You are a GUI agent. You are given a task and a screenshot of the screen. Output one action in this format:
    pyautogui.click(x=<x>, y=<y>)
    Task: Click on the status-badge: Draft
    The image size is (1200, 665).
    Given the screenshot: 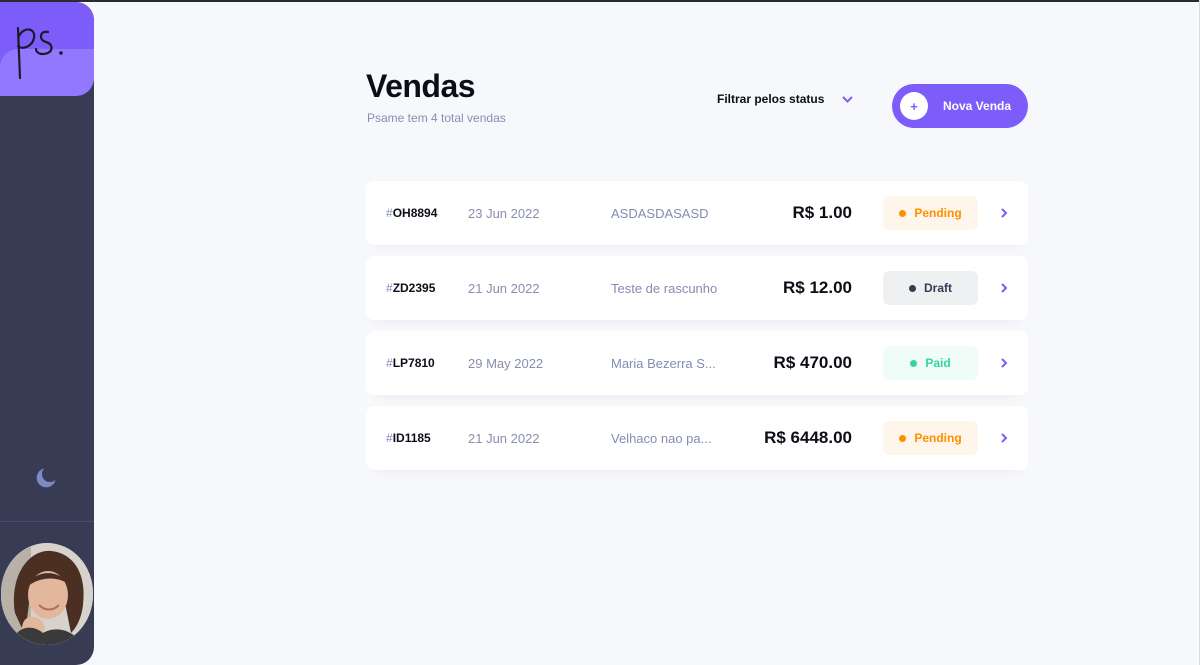 What is the action you would take?
    pyautogui.click(x=930, y=288)
    